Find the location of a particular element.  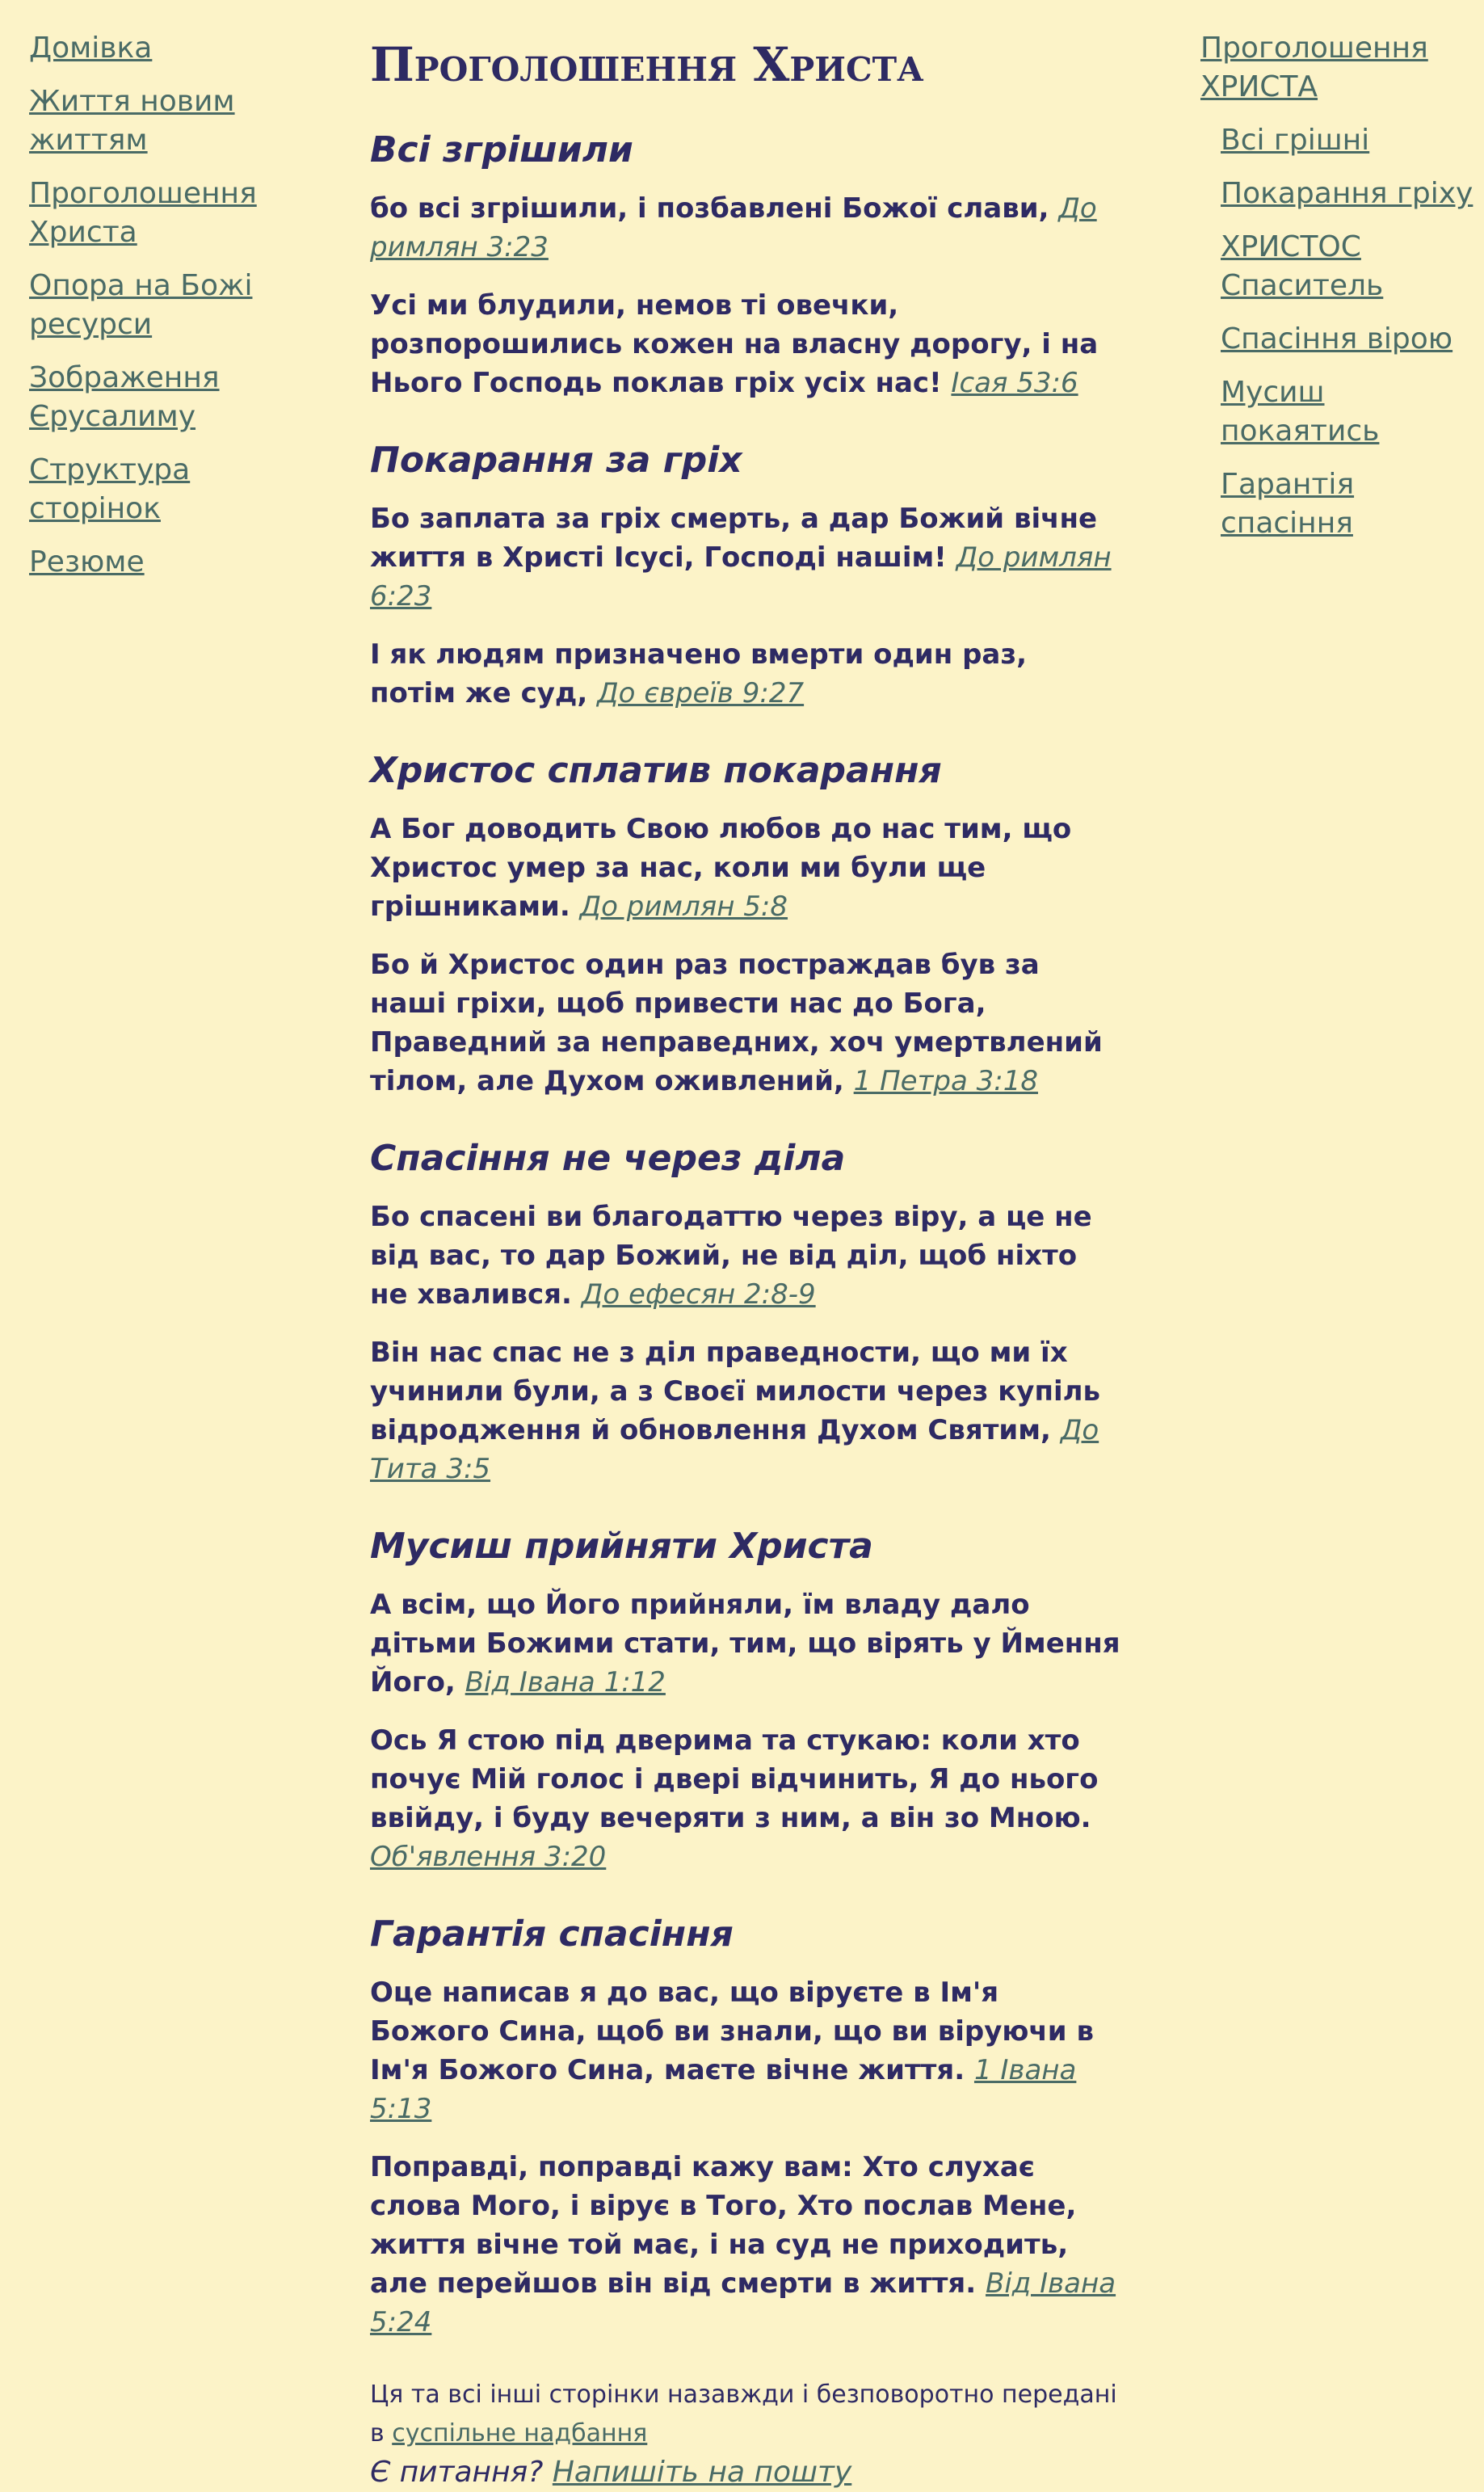

nav-link-new-life: Життя новим життям is located at coordinates (150, 121).